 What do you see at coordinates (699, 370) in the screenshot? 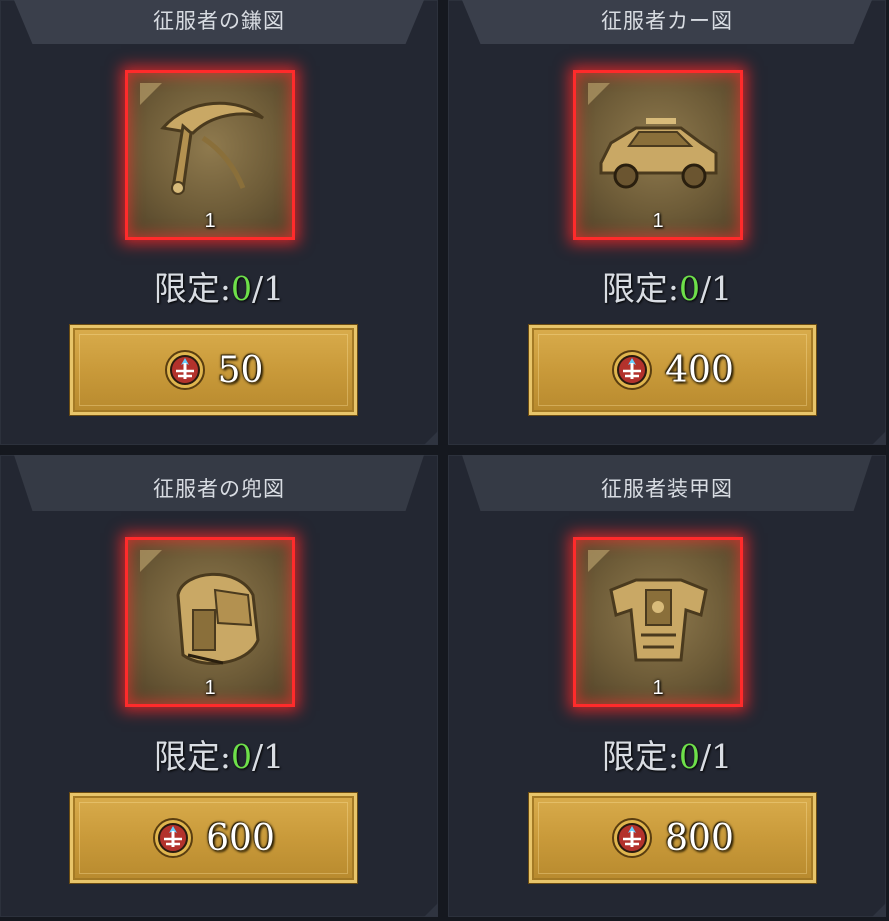
I see `price-label: 400` at bounding box center [699, 370].